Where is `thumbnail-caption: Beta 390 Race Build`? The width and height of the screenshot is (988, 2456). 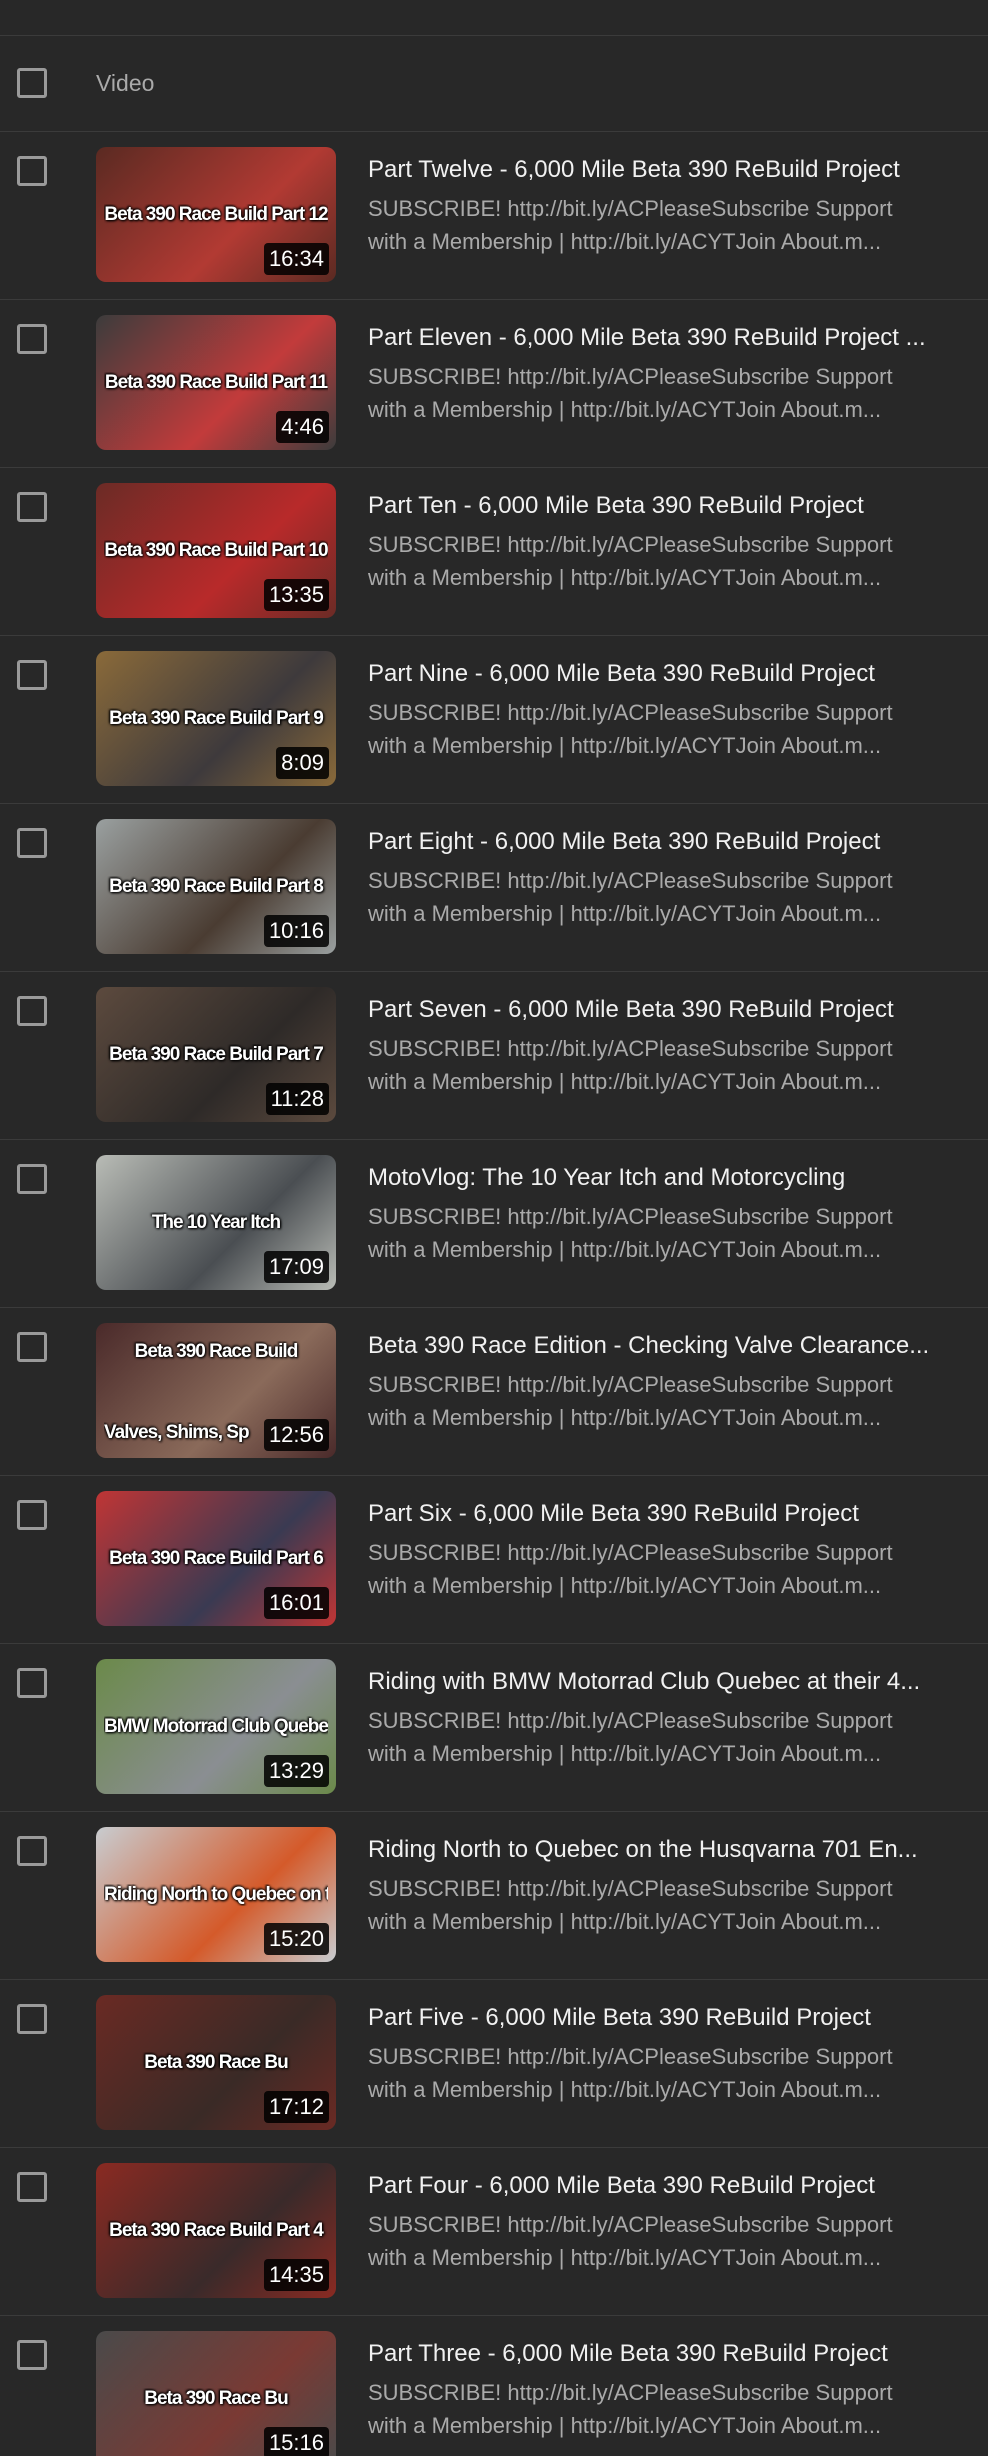 thumbnail-caption: Beta 390 Race Build is located at coordinates (216, 1351).